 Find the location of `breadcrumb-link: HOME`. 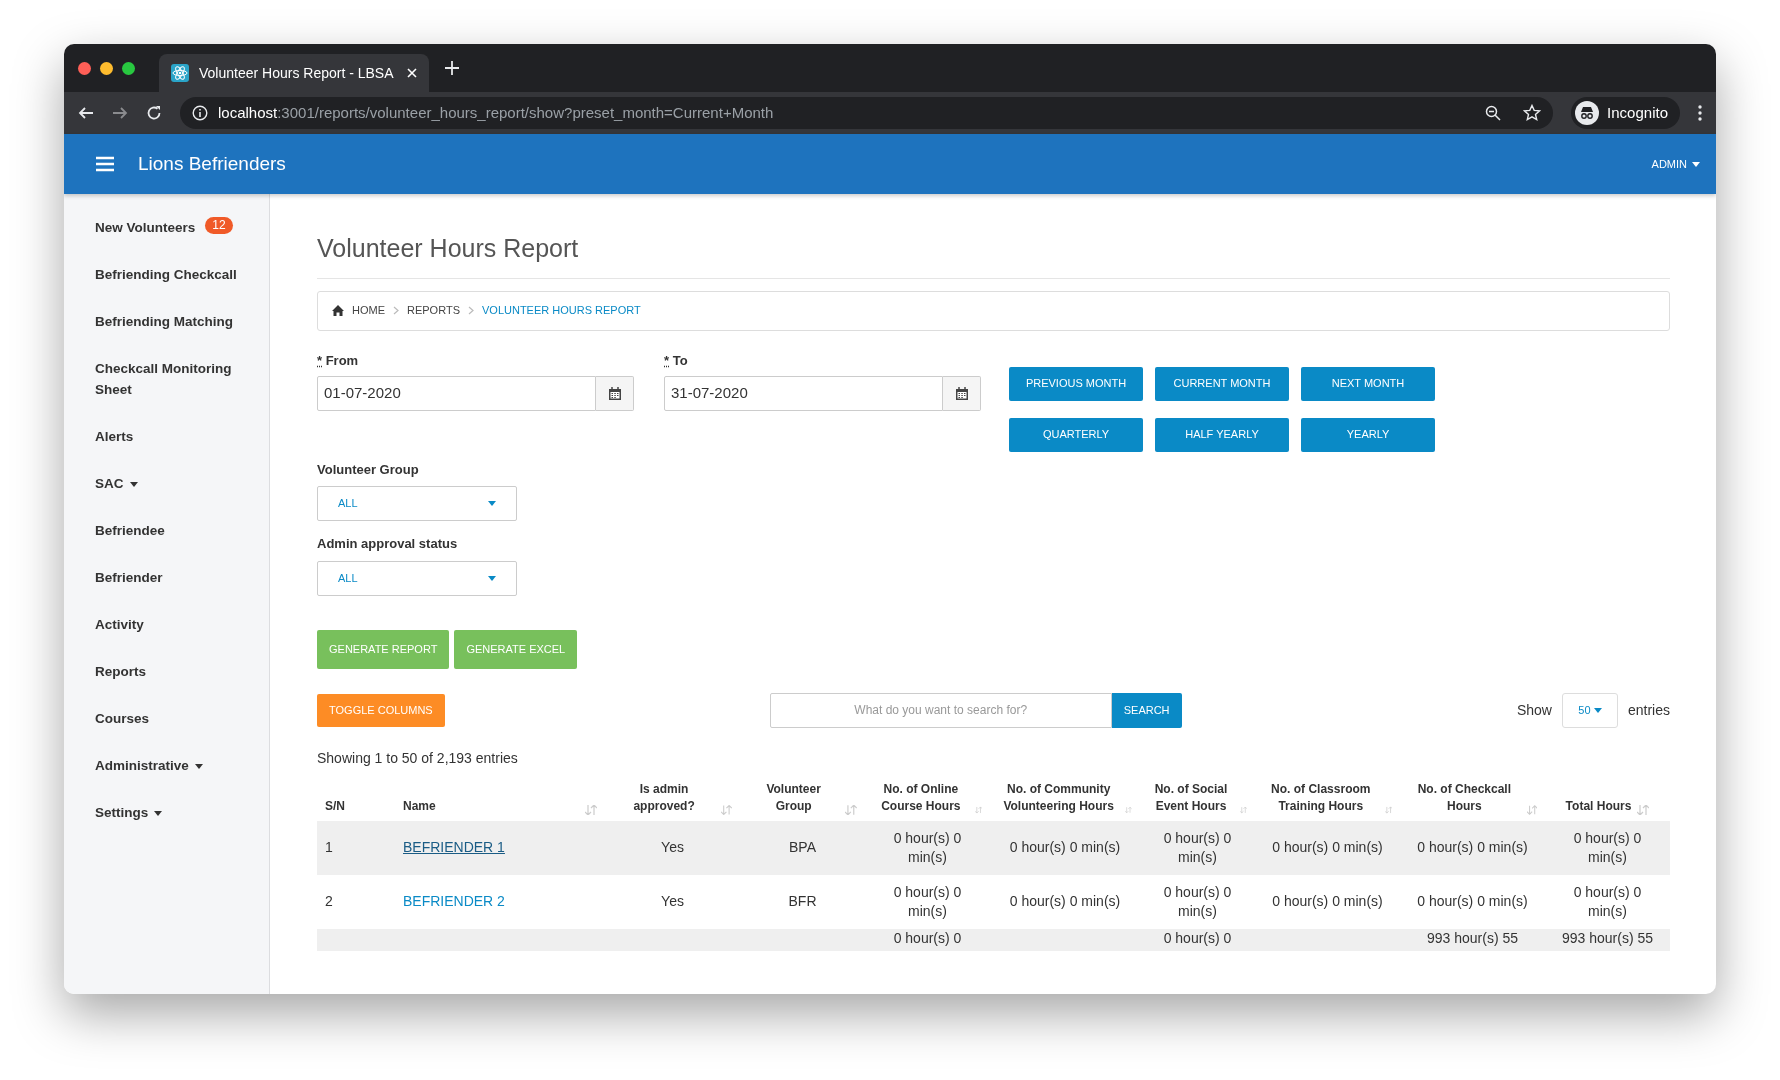

breadcrumb-link: HOME is located at coordinates (368, 310).